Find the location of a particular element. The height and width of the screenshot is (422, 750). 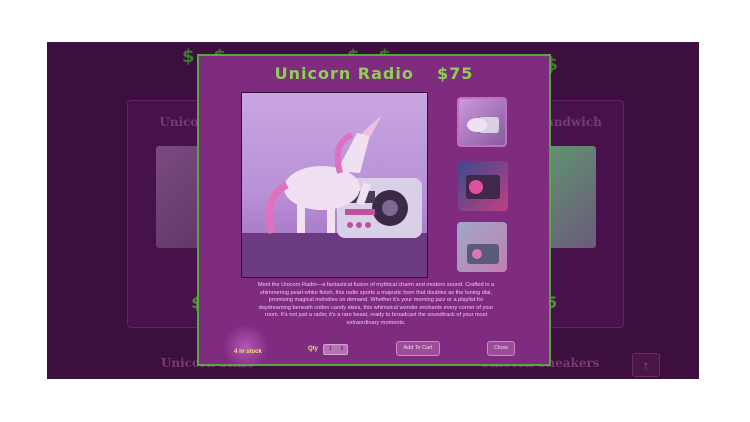

quantity-select: 1 ⇕ is located at coordinates (335, 349).